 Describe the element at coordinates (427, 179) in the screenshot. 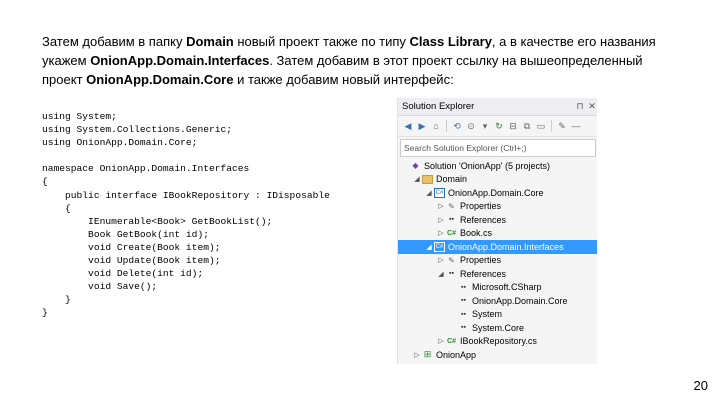

I see `folder-icon` at that location.